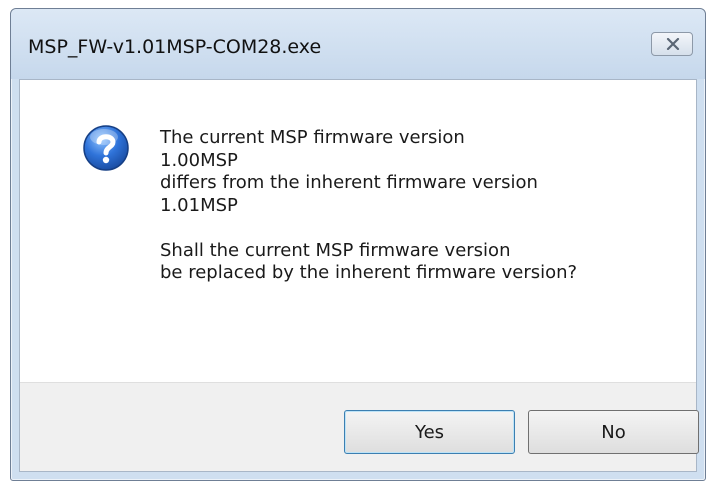 The height and width of the screenshot is (486, 713). What do you see at coordinates (358, 44) in the screenshot?
I see `title-bar: MSP_FW-v1.01MSP-COM28.exe` at bounding box center [358, 44].